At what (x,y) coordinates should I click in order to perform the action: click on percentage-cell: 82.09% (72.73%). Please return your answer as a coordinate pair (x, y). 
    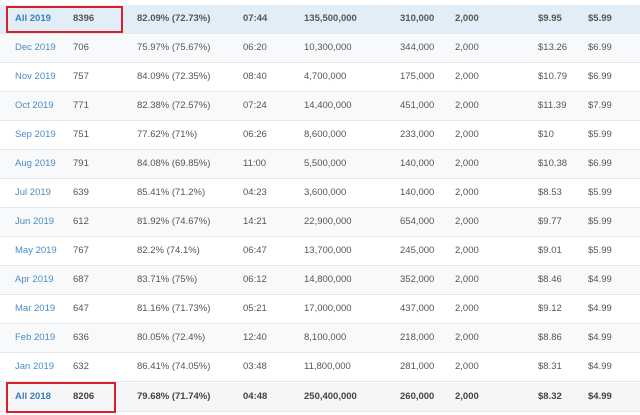
    Looking at the image, I should click on (174, 18).